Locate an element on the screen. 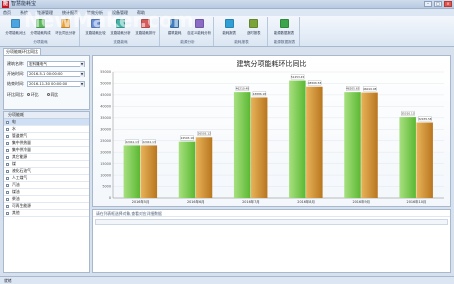 This screenshot has width=454, height=284. ribbon-button-1-1: 支路能耗分析 is located at coordinates (120, 28).